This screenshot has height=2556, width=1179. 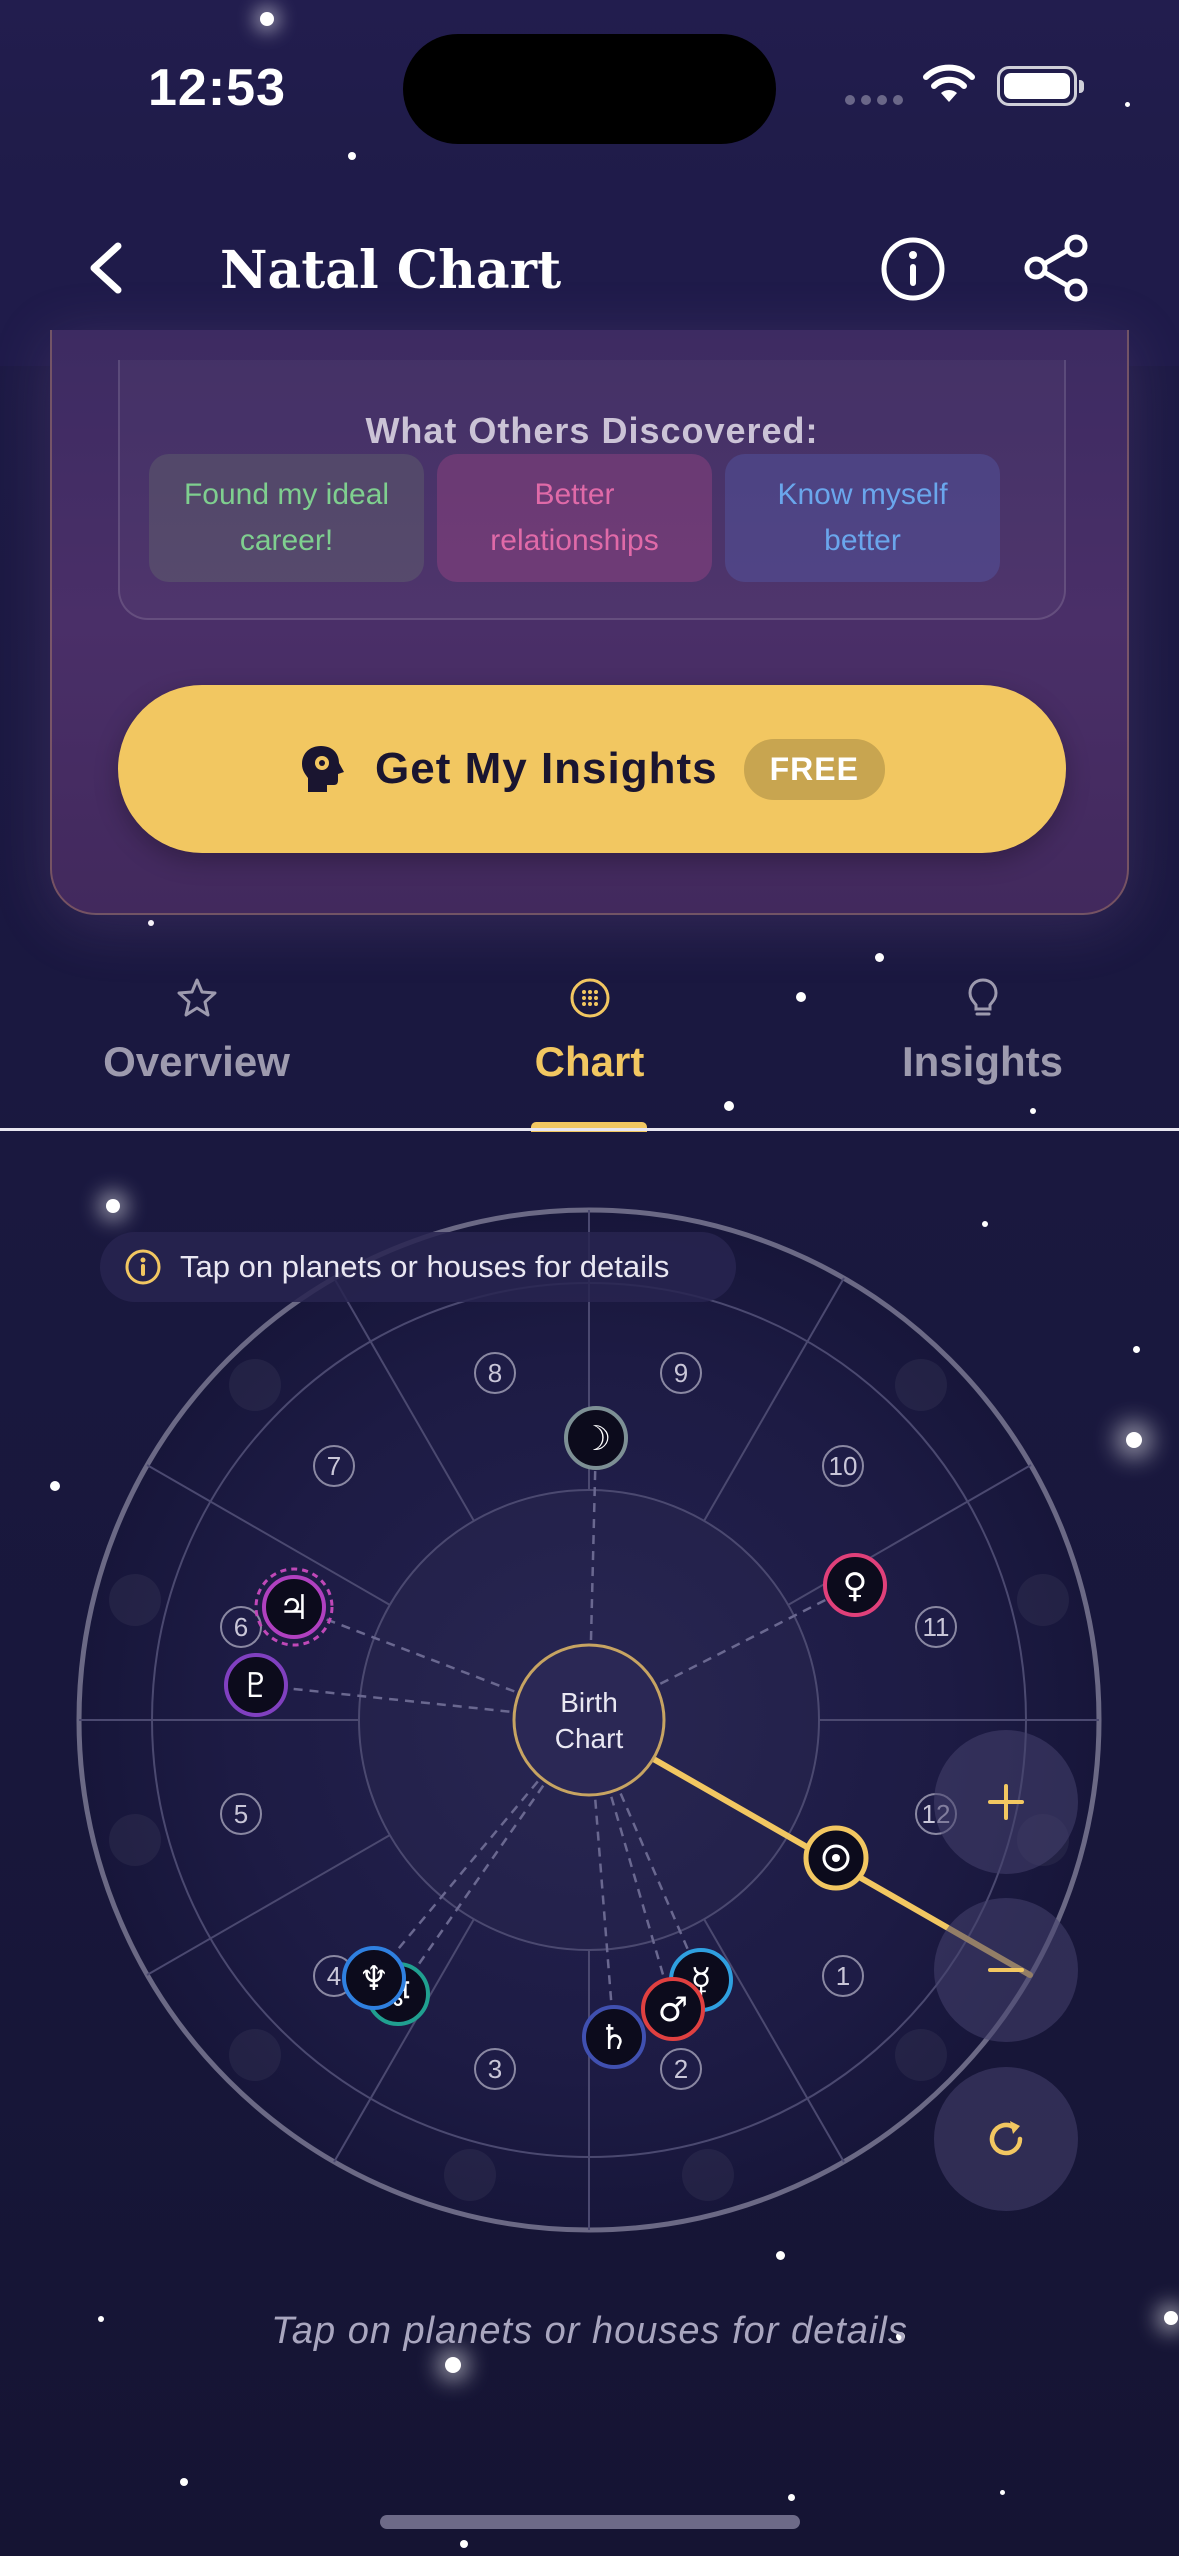 What do you see at coordinates (874, 100) in the screenshot?
I see `cellular-signal-icon` at bounding box center [874, 100].